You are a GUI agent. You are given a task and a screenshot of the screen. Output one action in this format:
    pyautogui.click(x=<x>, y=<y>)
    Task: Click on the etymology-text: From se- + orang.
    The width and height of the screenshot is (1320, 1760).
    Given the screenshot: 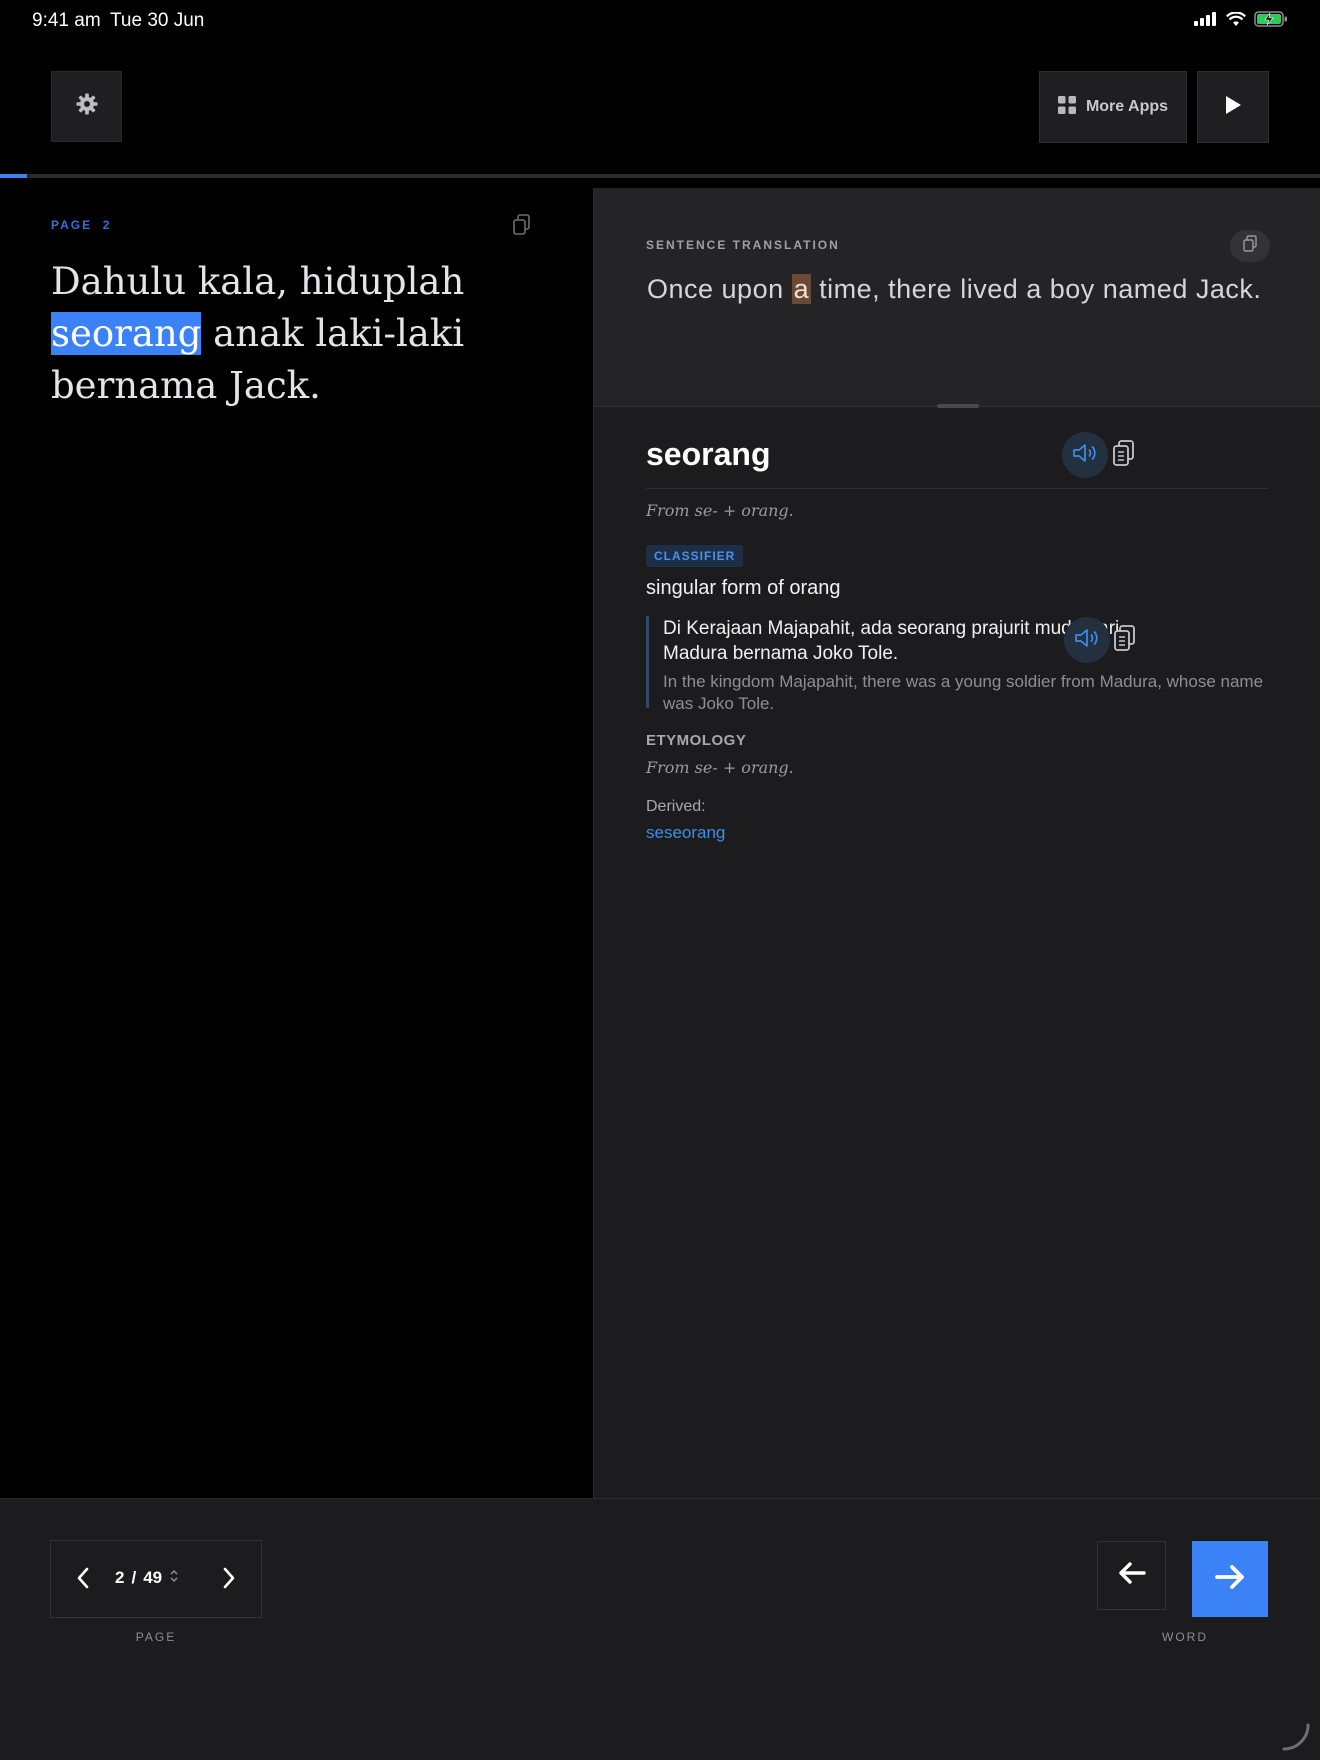 What is the action you would take?
    pyautogui.click(x=720, y=767)
    